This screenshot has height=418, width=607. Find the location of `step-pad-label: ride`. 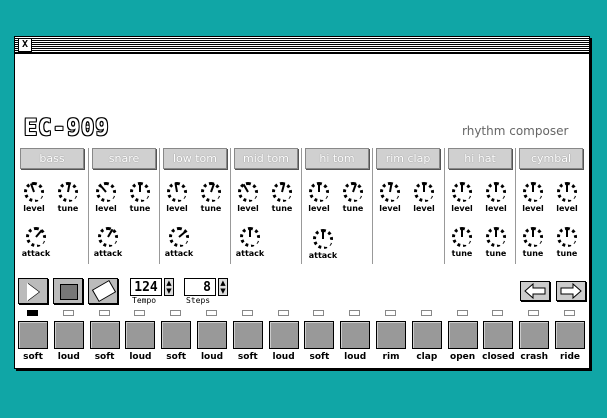

step-pad-label: ride is located at coordinates (570, 357).